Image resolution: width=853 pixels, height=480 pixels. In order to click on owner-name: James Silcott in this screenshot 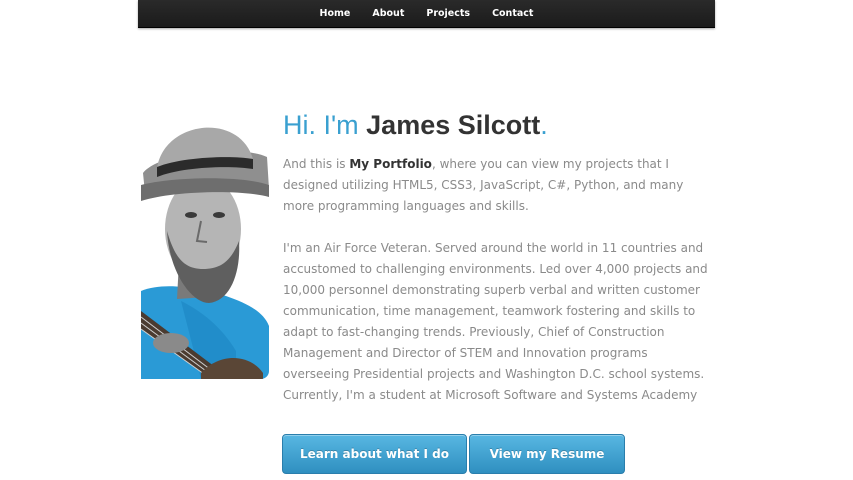, I will do `click(453, 125)`.